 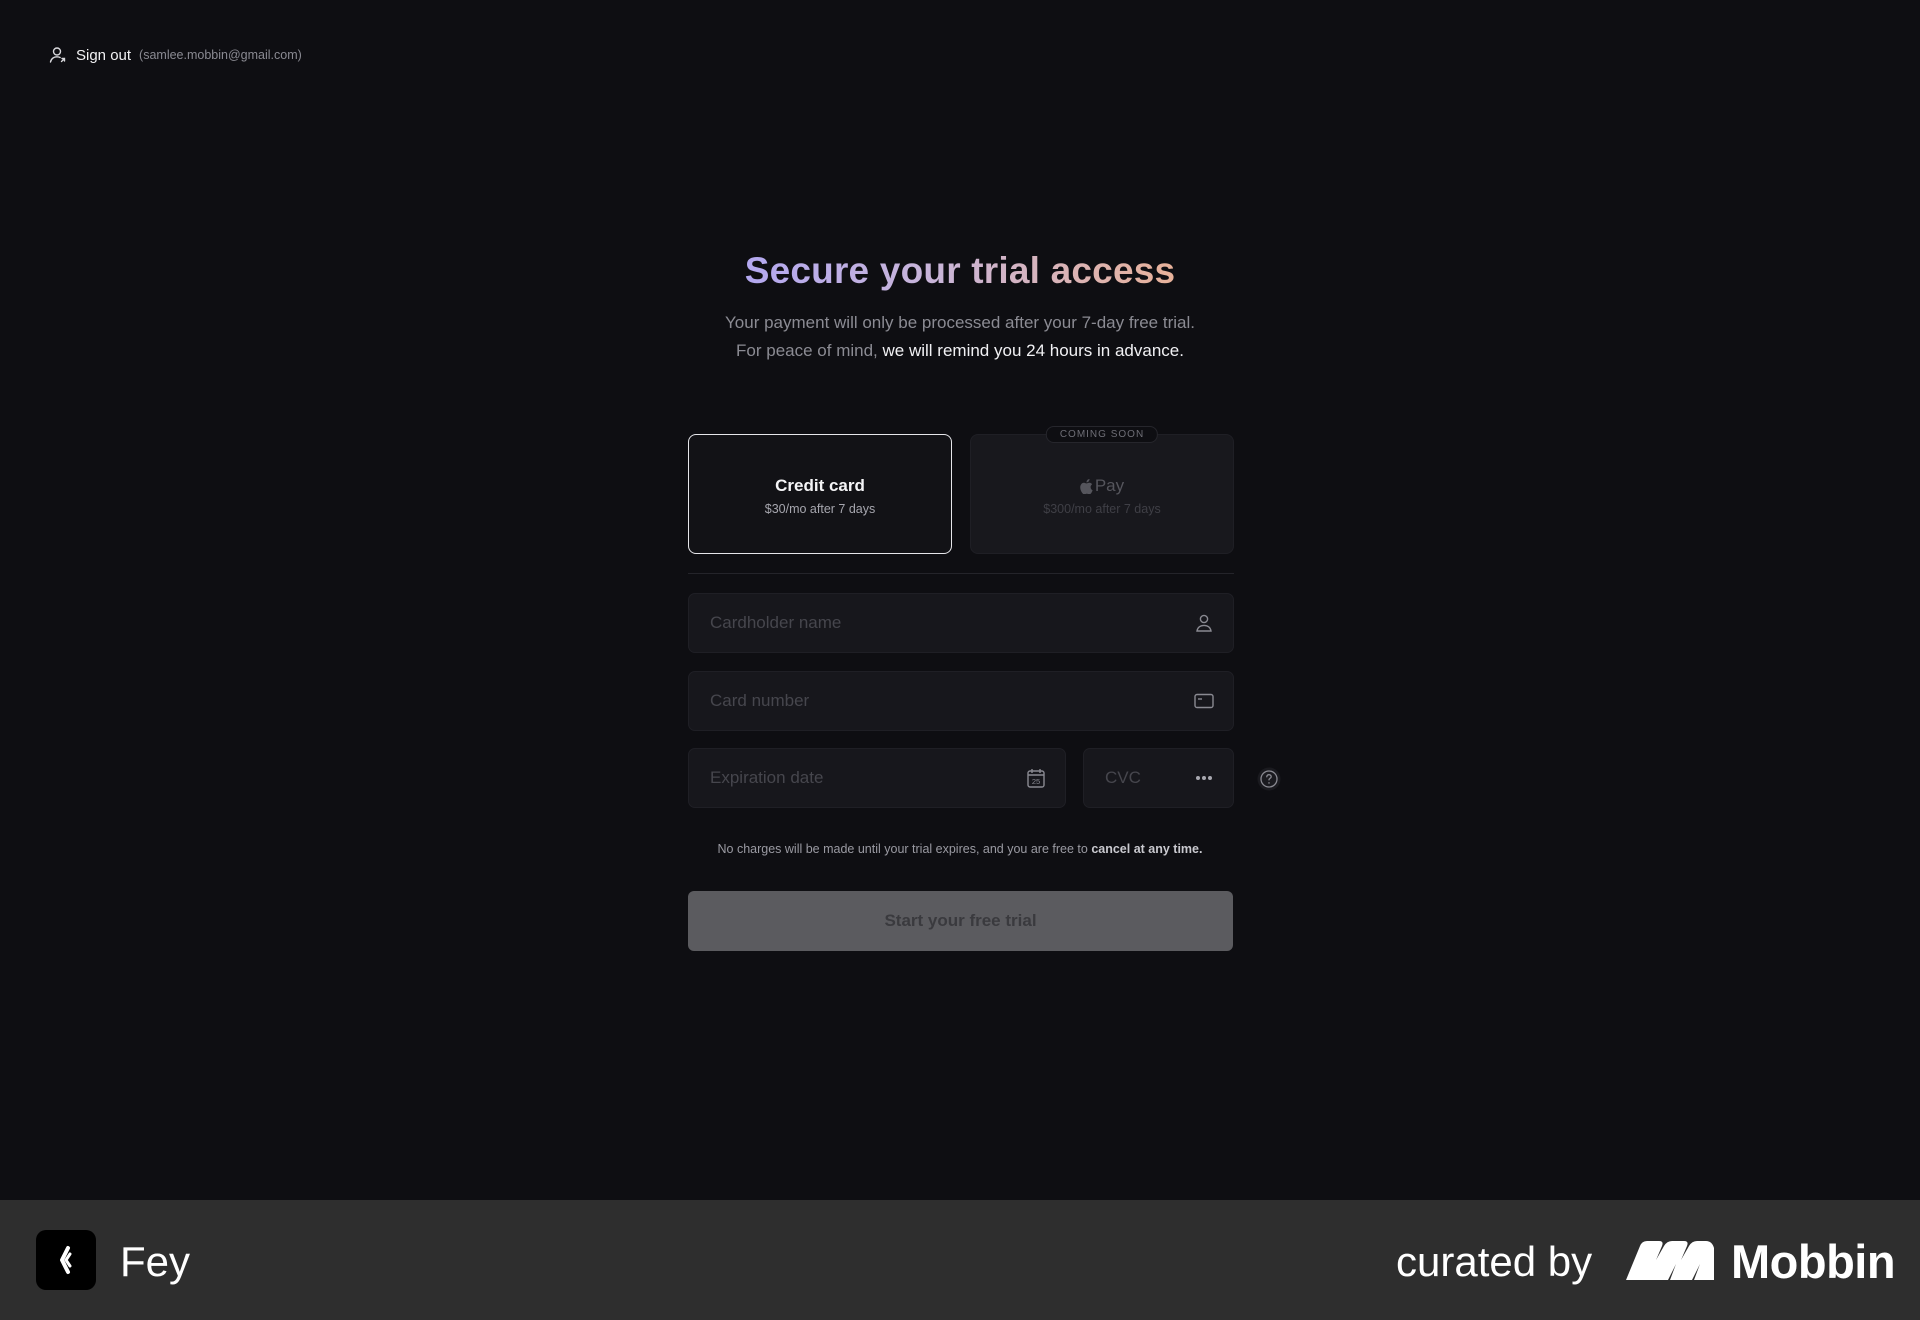 What do you see at coordinates (961, 573) in the screenshot?
I see `divider` at bounding box center [961, 573].